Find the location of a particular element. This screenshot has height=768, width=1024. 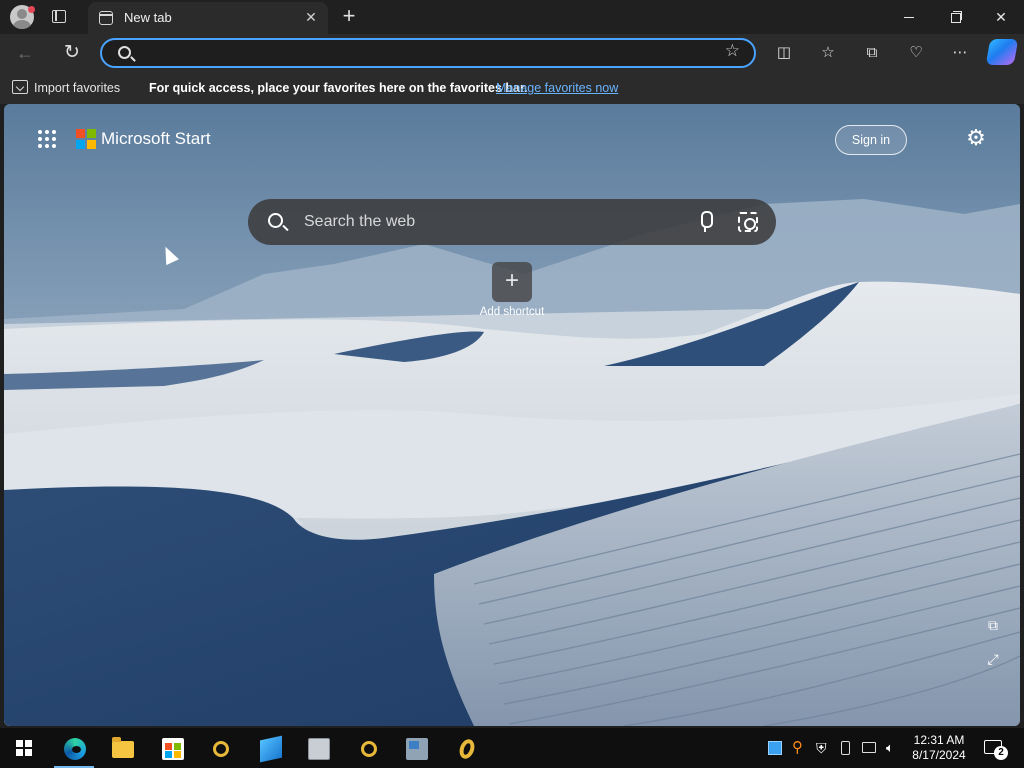

sign-in-button: Sign in is located at coordinates (871, 140).